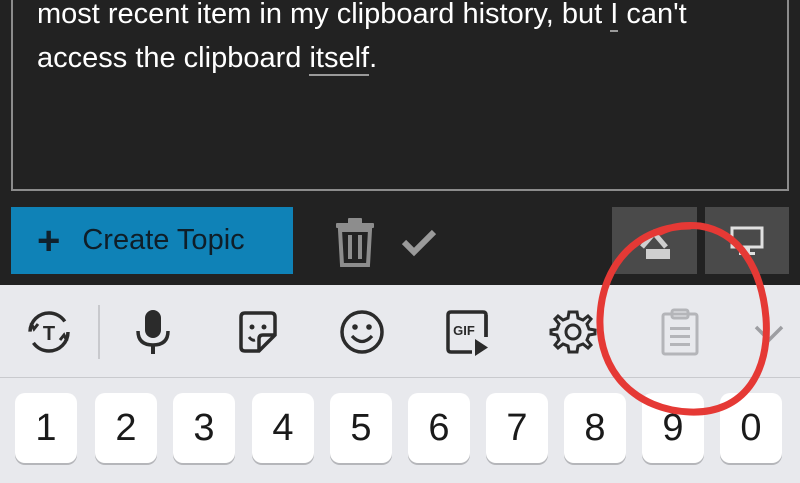 Image resolution: width=800 pixels, height=483 pixels. Describe the element at coordinates (407, 58) in the screenshot. I see `editor-line-2: access the clipboard itself.` at that location.